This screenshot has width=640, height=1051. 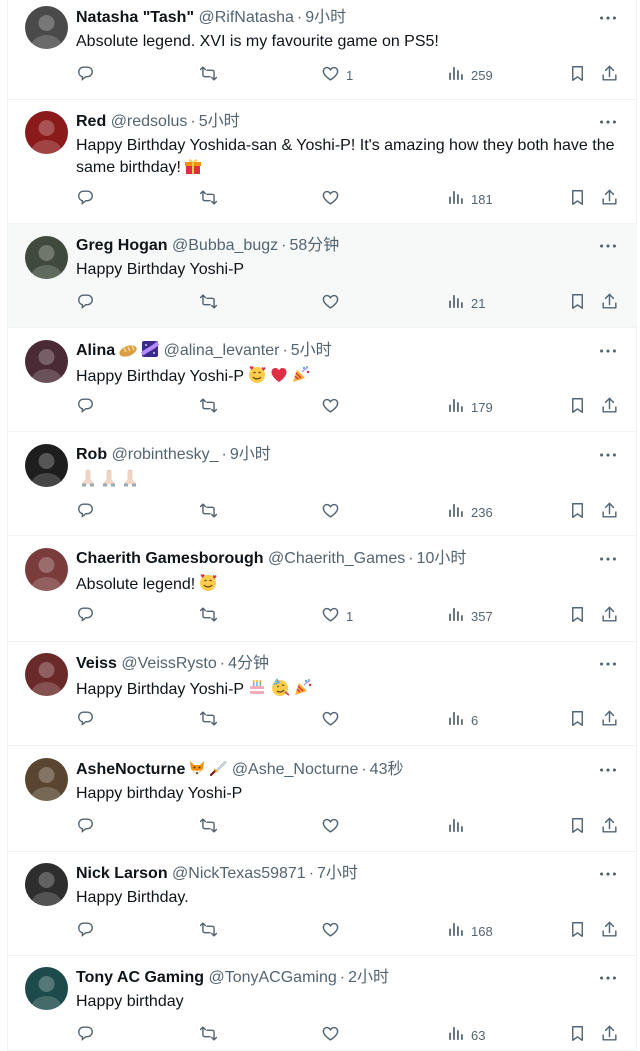 I want to click on views-button: 179, so click(x=469, y=408).